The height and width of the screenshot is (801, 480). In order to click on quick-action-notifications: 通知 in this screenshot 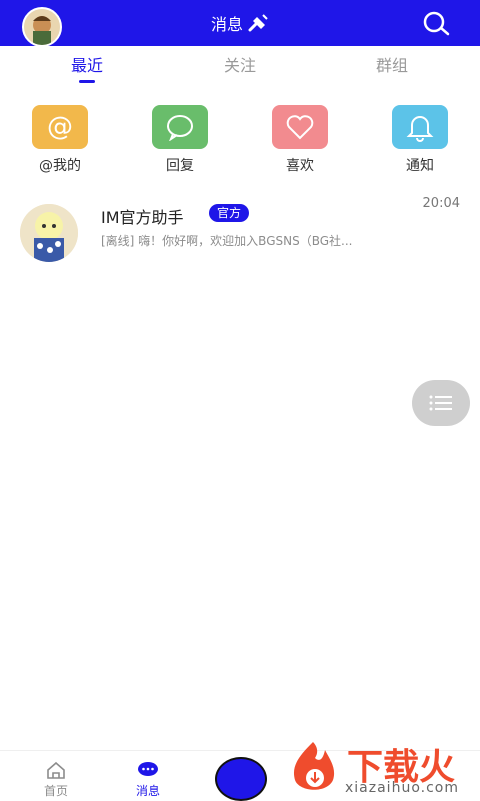, I will do `click(420, 140)`.